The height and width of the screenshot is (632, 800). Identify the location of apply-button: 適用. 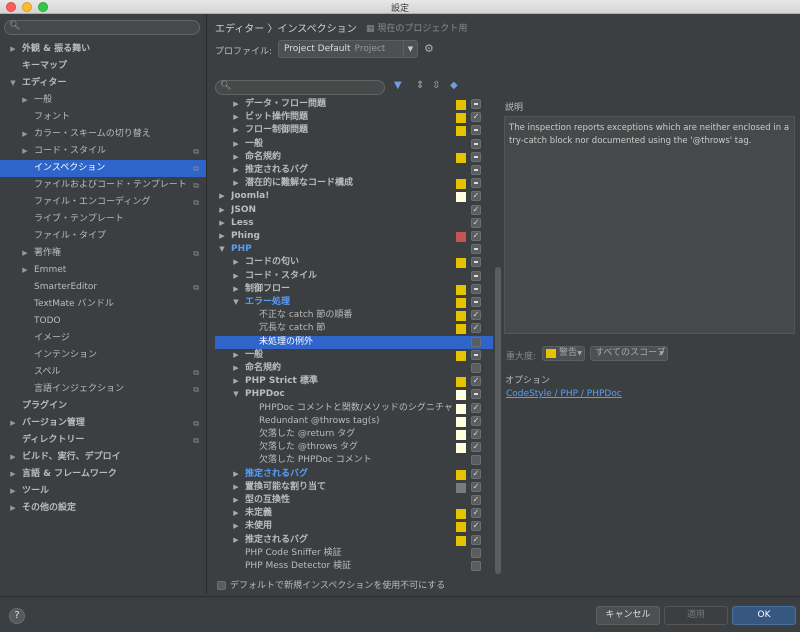
(696, 615).